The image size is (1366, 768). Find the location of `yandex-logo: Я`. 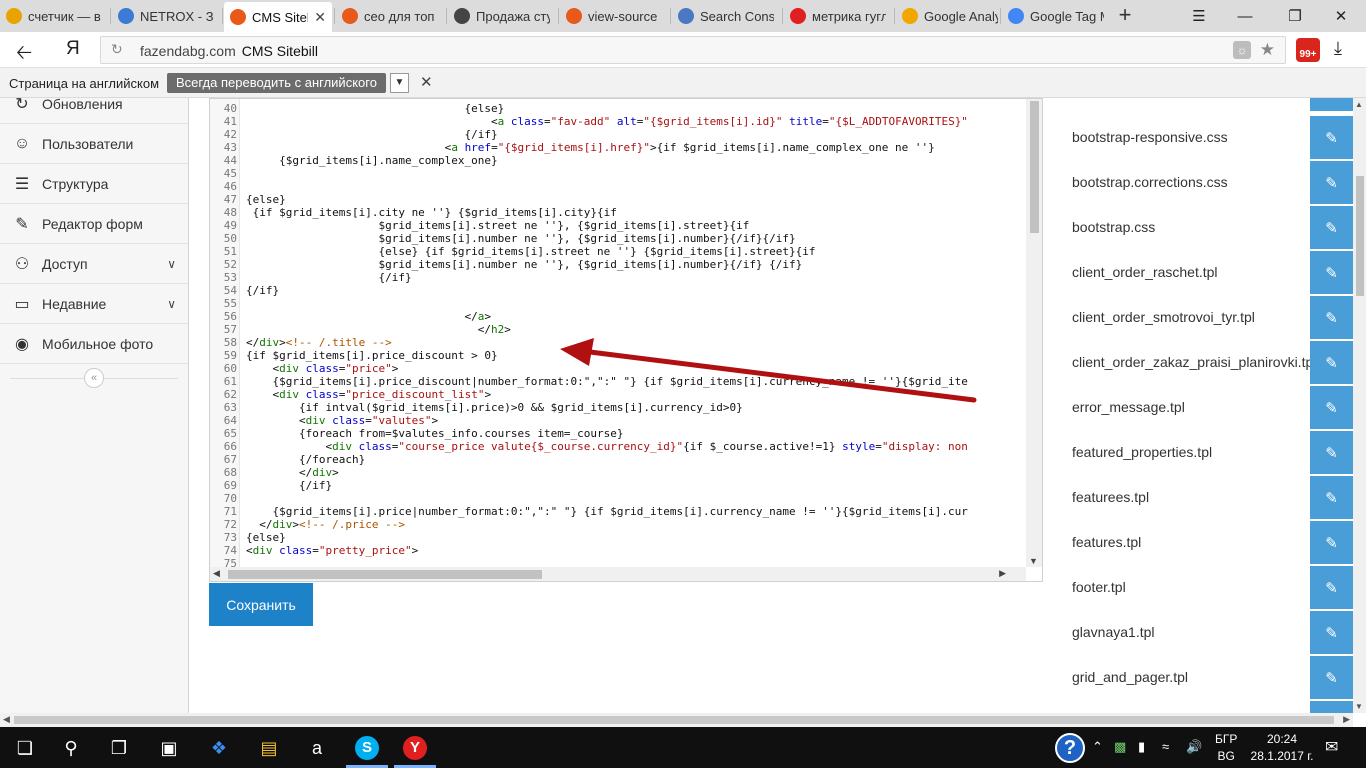

yandex-logo: Я is located at coordinates (73, 49).